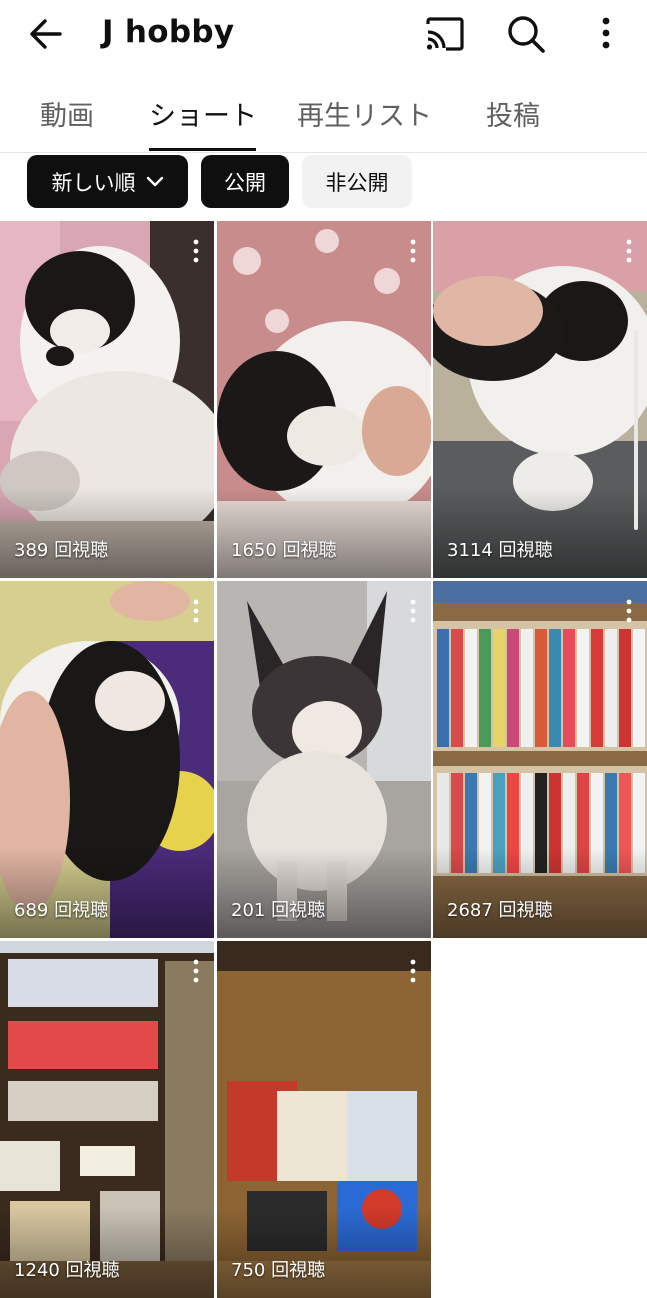 This screenshot has width=647, height=1298. I want to click on active-tab-indicator, so click(202, 149).